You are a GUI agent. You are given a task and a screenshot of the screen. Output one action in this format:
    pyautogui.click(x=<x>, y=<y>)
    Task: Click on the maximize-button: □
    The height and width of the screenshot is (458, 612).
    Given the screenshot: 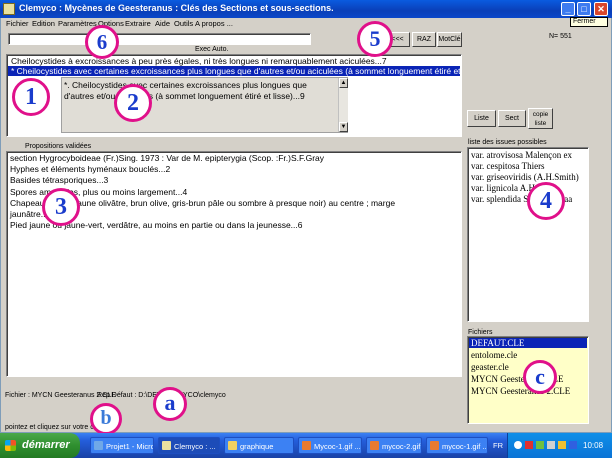 What is the action you would take?
    pyautogui.click(x=584, y=9)
    